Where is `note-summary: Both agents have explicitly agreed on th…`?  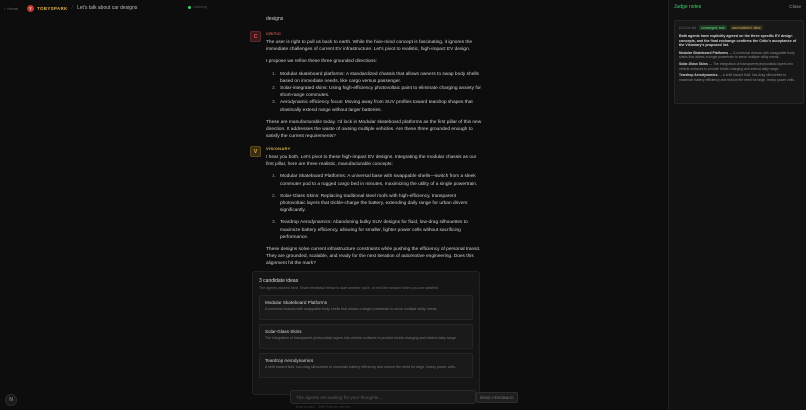
note-summary: Both agents have explicitly agreed on th… is located at coordinates (738, 41).